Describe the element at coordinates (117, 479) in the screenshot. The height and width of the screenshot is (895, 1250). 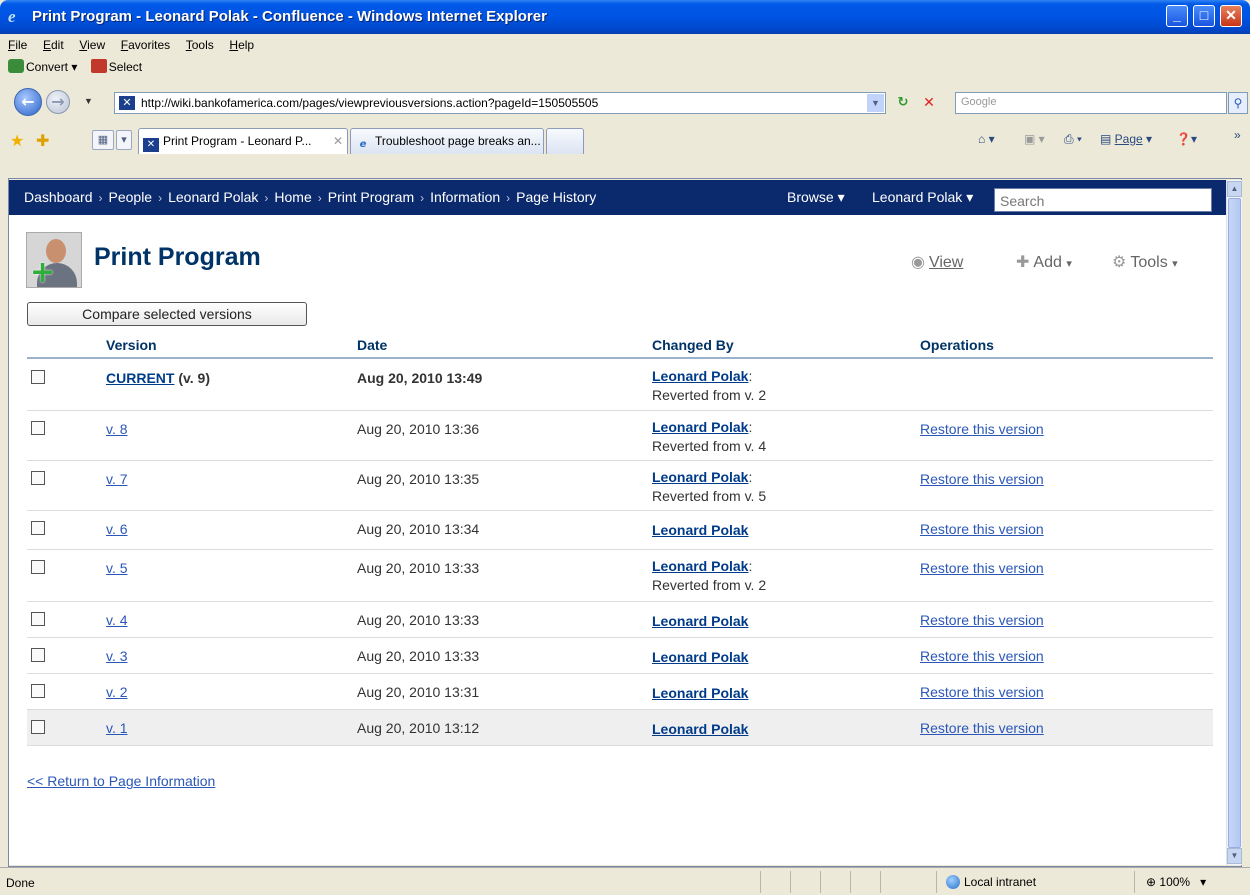
I see `version-link: v. 7` at that location.